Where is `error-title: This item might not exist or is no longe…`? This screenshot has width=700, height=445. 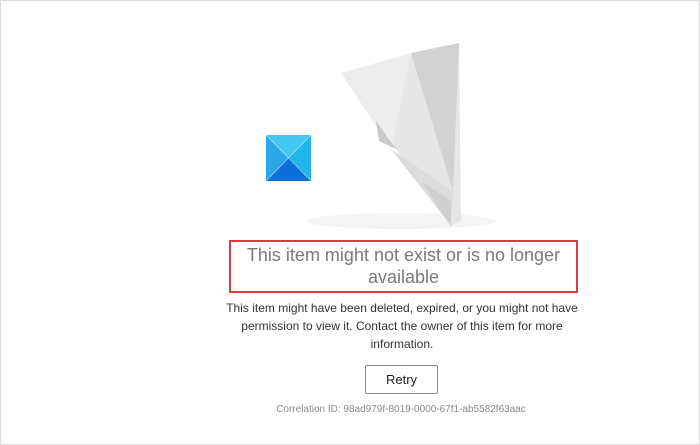 error-title: This item might not exist or is no longe… is located at coordinates (403, 266).